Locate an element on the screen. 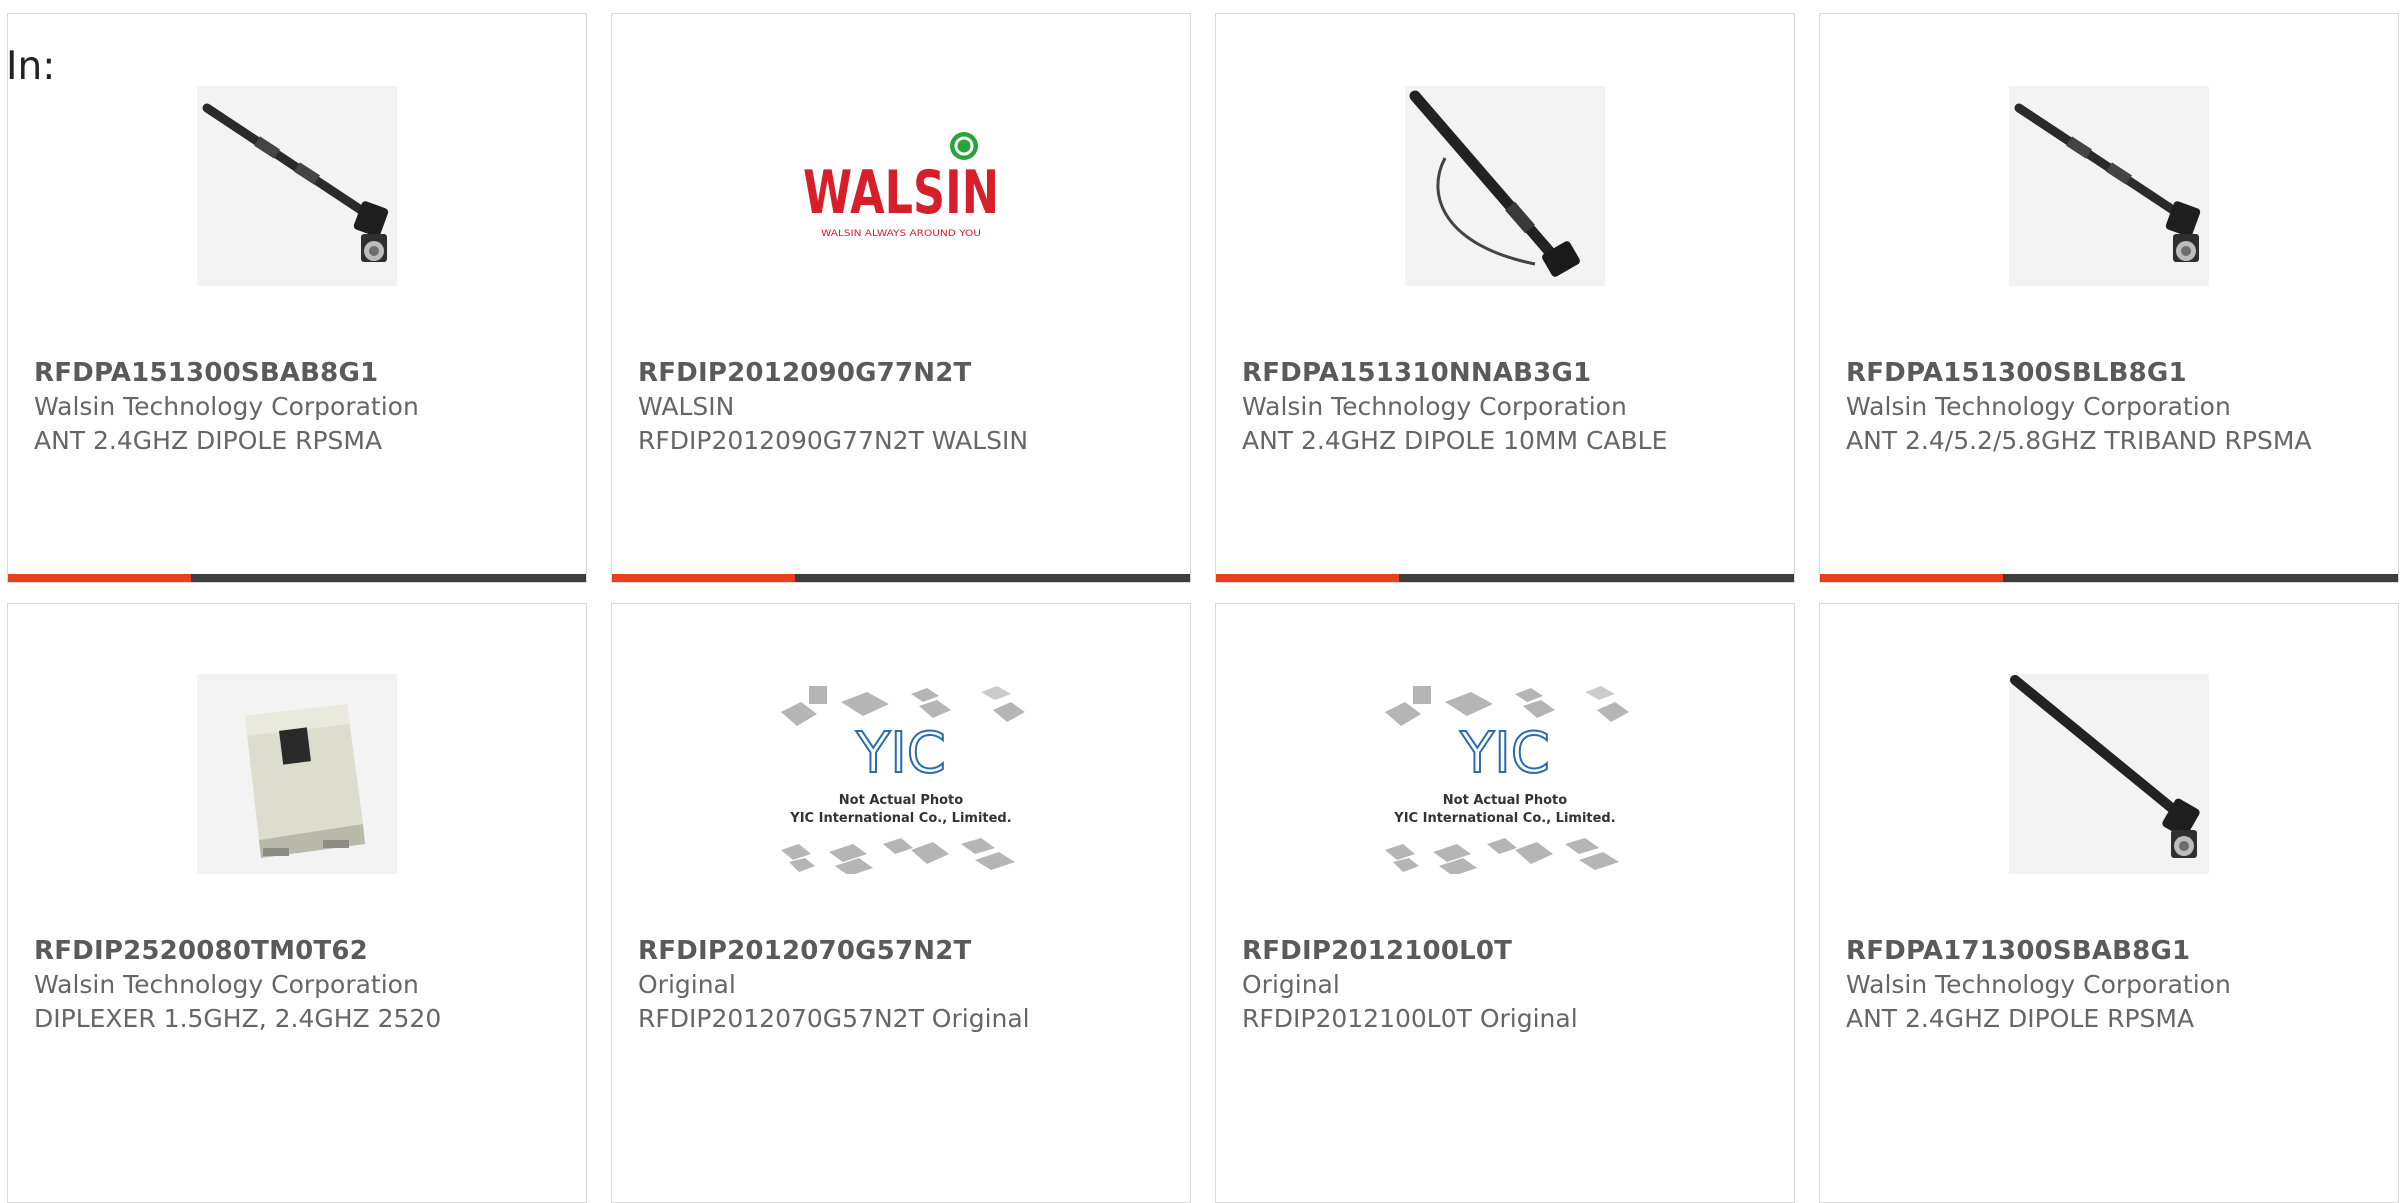  description: ANT 2.4/5.2/5.8GHZ TRIBAND RPSMA is located at coordinates (2079, 440).